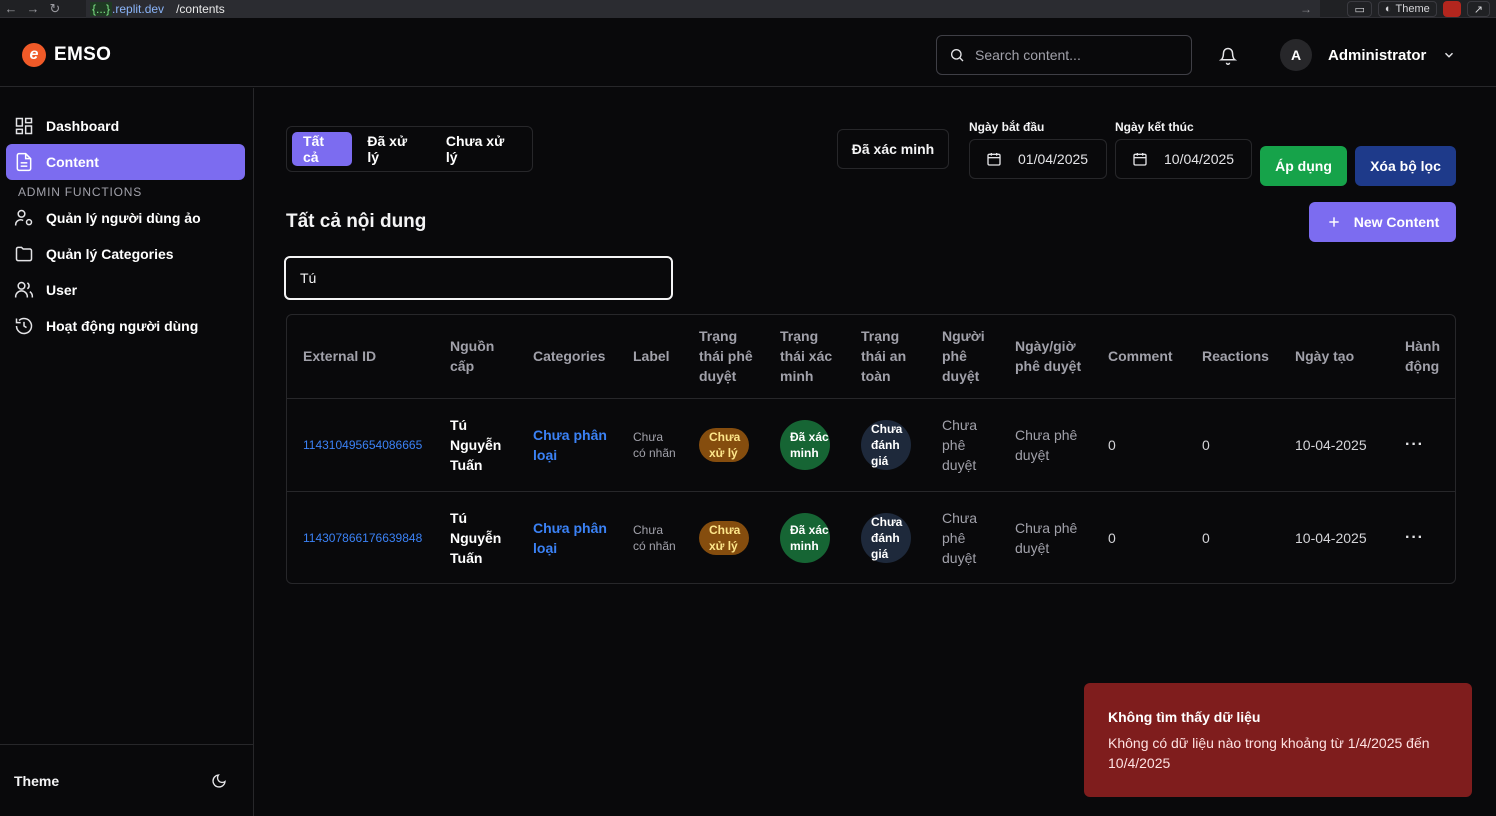  What do you see at coordinates (885, 445) in the screenshot?
I see `safety-cell: Chưa đánh giá` at bounding box center [885, 445].